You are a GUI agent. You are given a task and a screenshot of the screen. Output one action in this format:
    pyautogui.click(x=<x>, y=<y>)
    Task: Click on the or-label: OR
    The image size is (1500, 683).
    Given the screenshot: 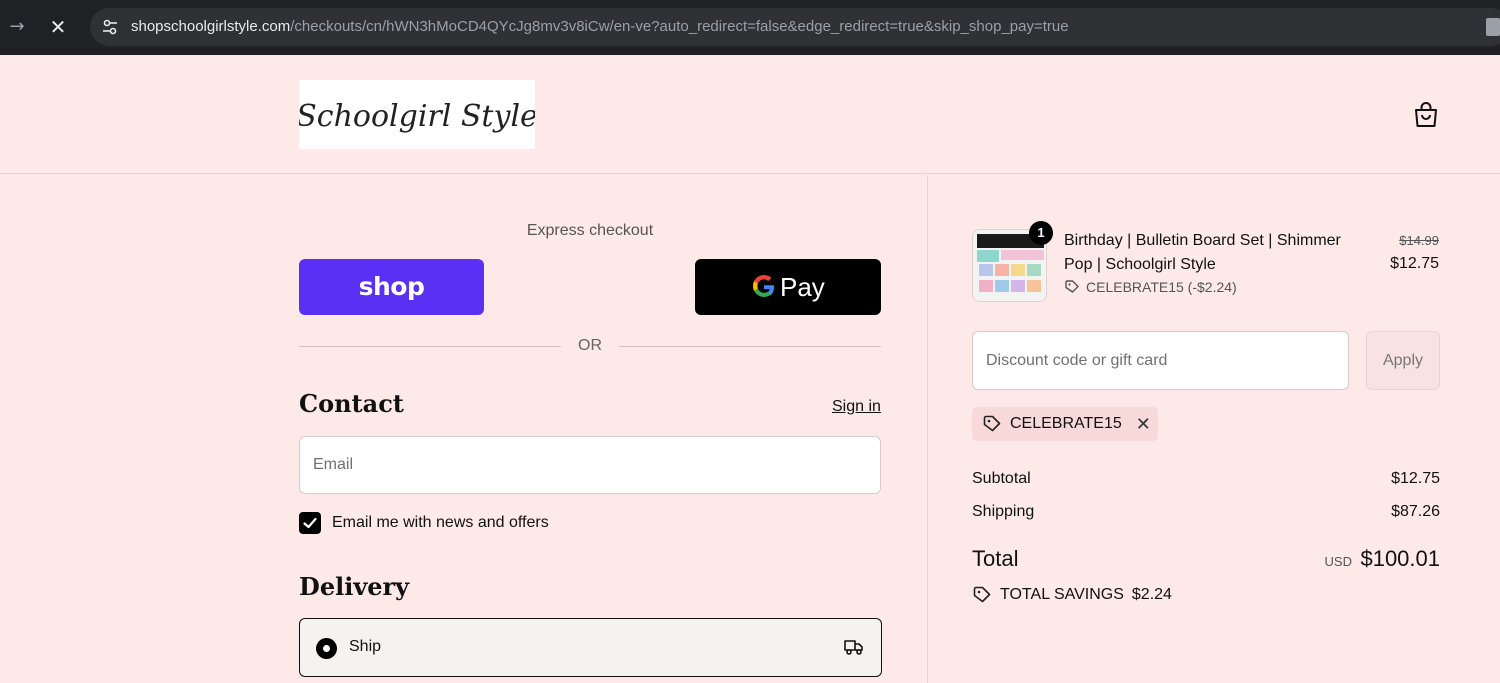 What is the action you would take?
    pyautogui.click(x=590, y=345)
    